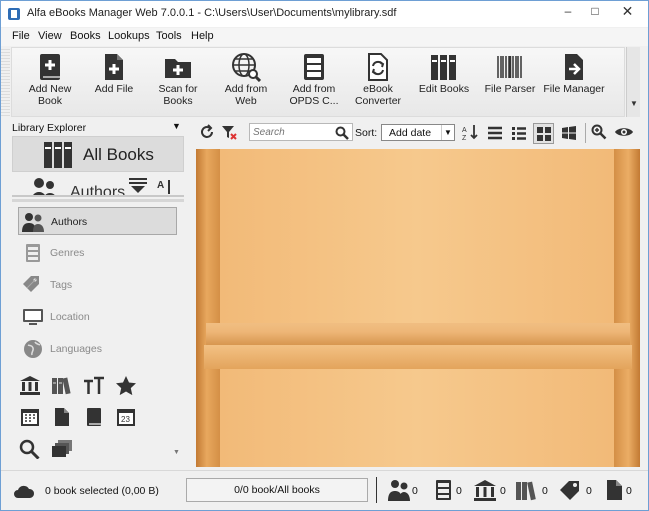 Image resolution: width=649 pixels, height=511 pixels. Describe the element at coordinates (208, 308) in the screenshot. I see `shelf-left-side` at that location.